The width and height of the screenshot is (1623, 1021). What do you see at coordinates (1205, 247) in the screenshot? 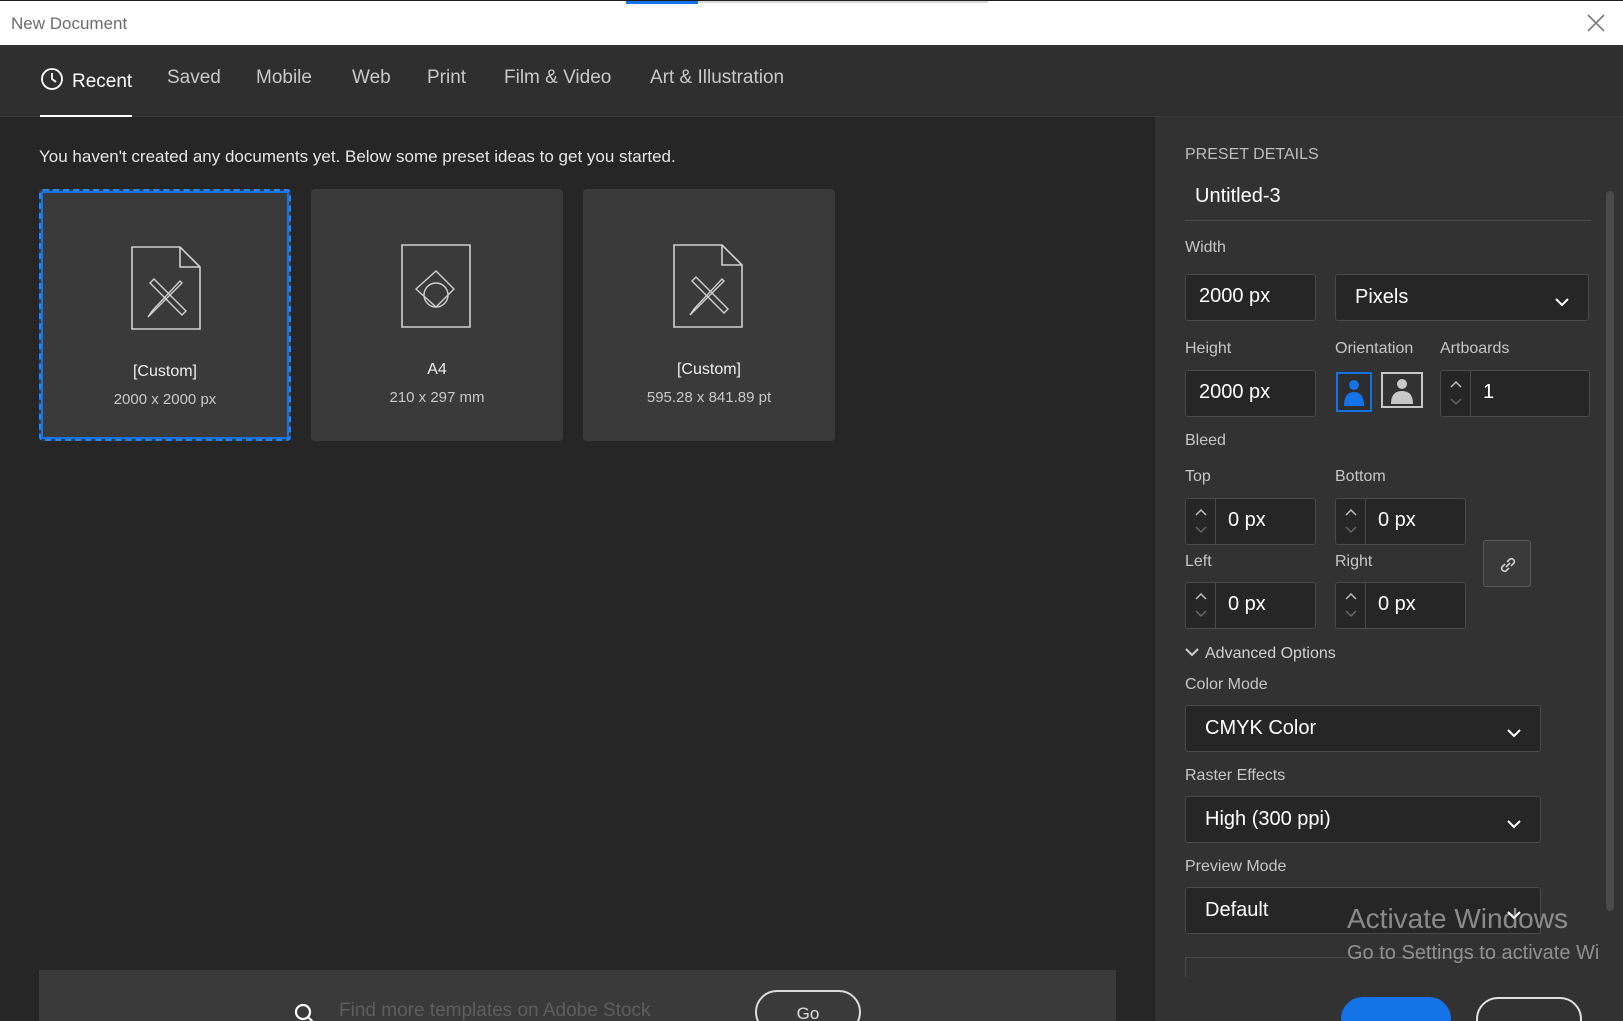
I see `width-label: Width` at bounding box center [1205, 247].